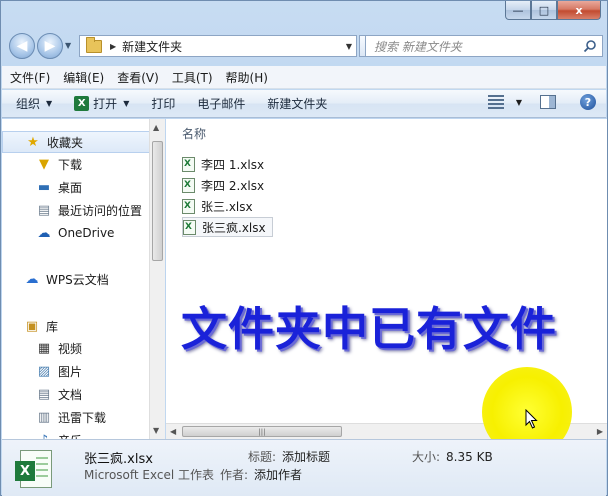 Image resolution: width=608 pixels, height=496 pixels. Describe the element at coordinates (247, 77) in the screenshot. I see `menu-help: 帮助(H)` at that location.